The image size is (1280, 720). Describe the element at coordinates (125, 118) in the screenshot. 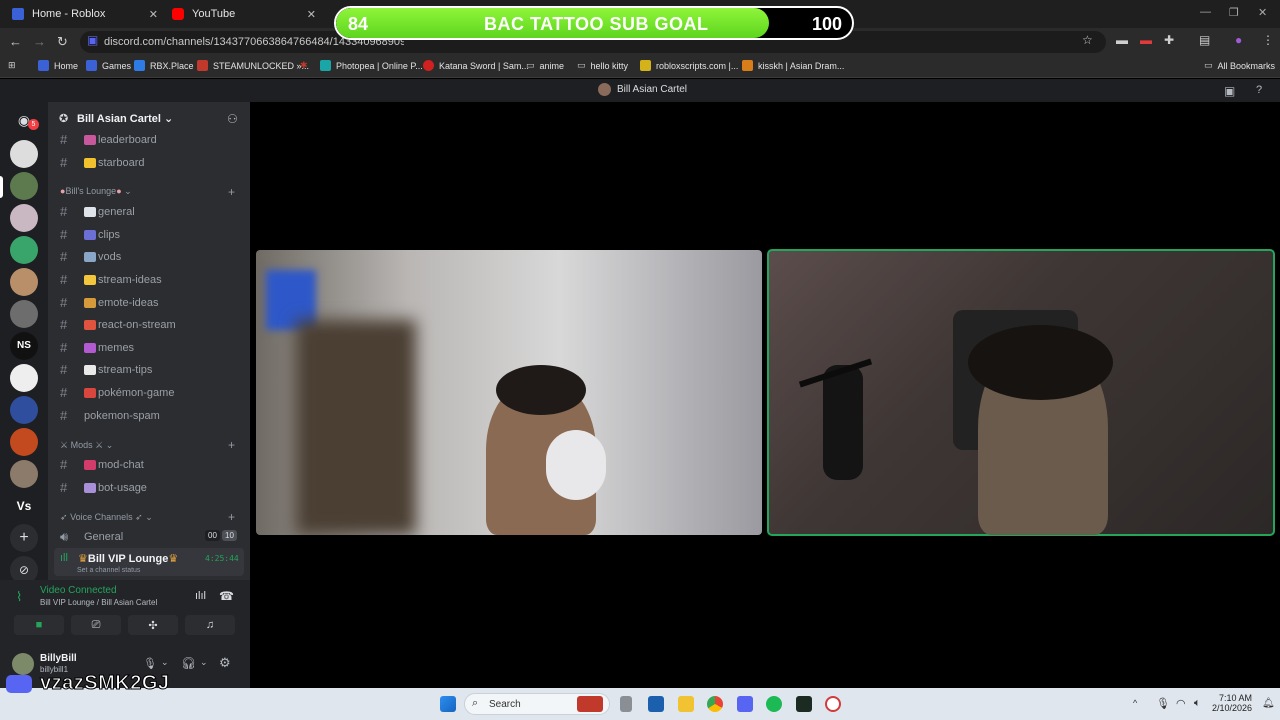

I see `server-name: Bill Asian Cartel ⌄` at that location.